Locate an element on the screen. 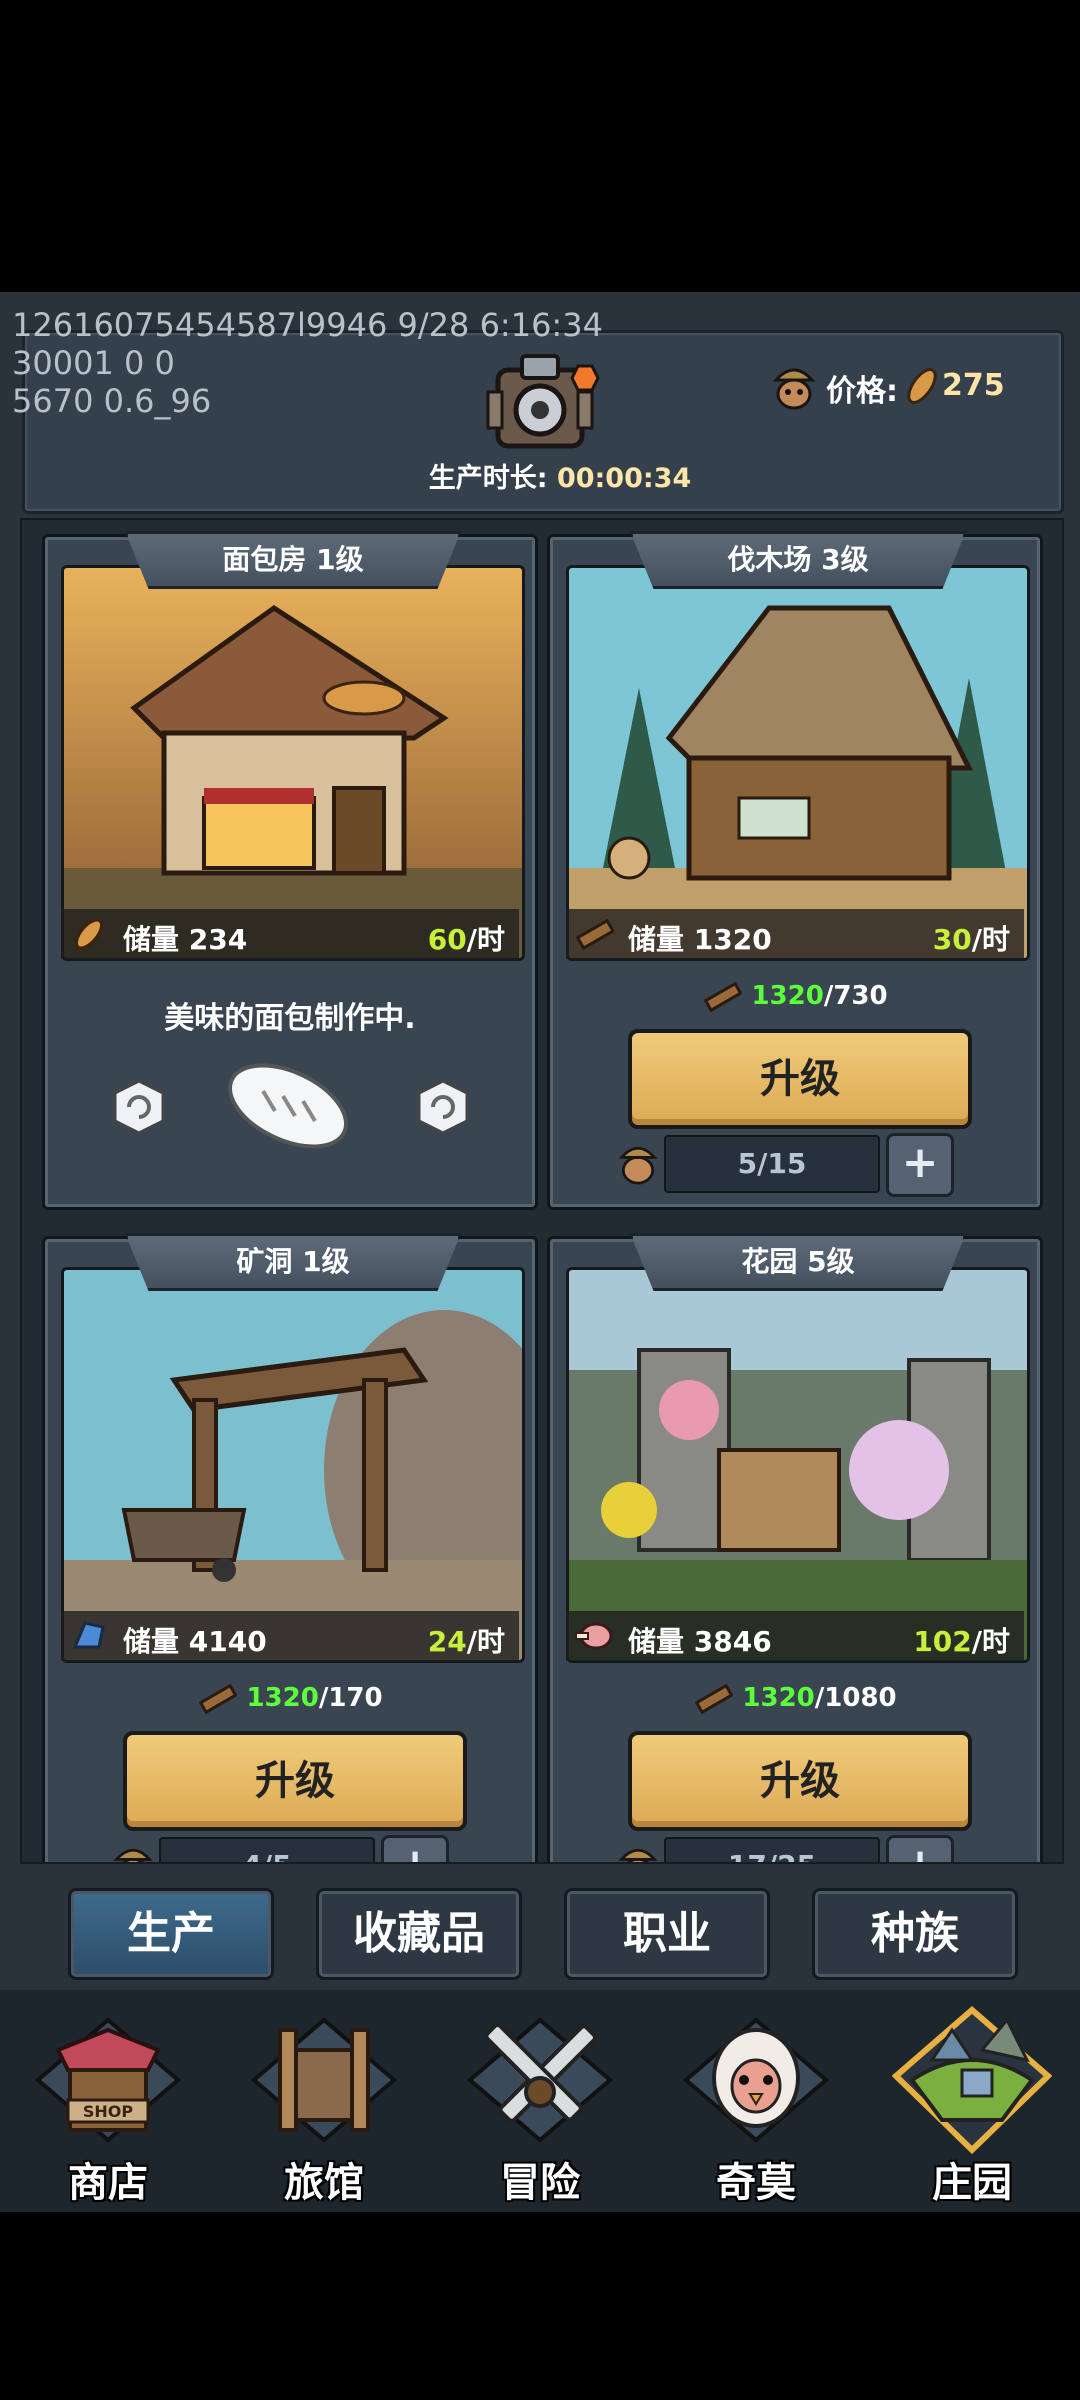 Image resolution: width=1080 pixels, height=2400 pixels. debug-line-2: 30001 0 0 is located at coordinates (93, 363).